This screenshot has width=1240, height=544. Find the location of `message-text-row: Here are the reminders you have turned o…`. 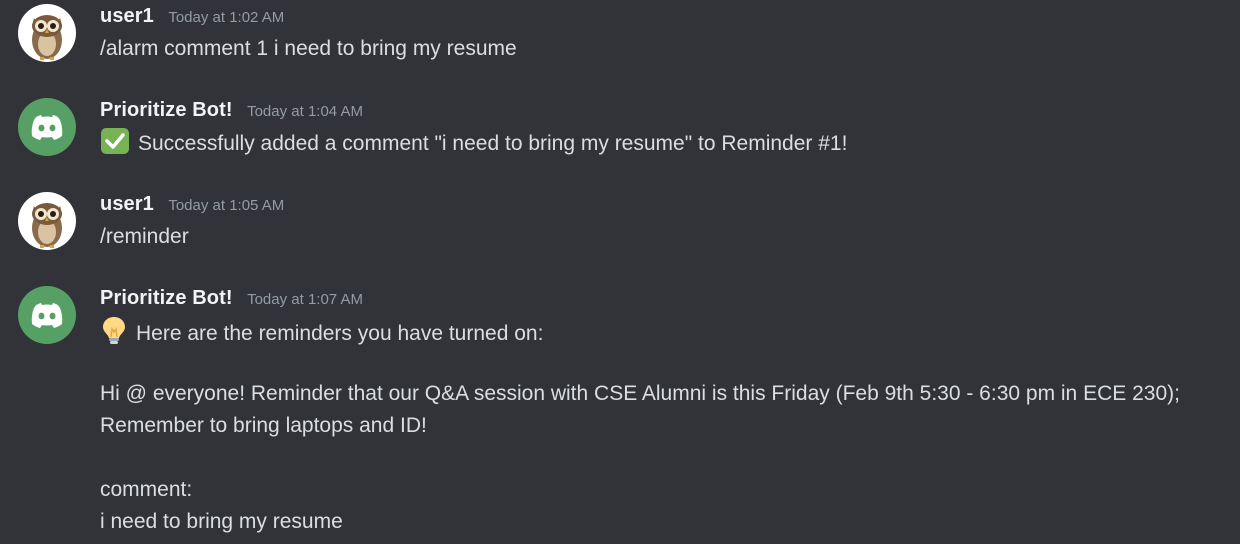

message-text-row: Here are the reminders you have turned o… is located at coordinates (321, 335).